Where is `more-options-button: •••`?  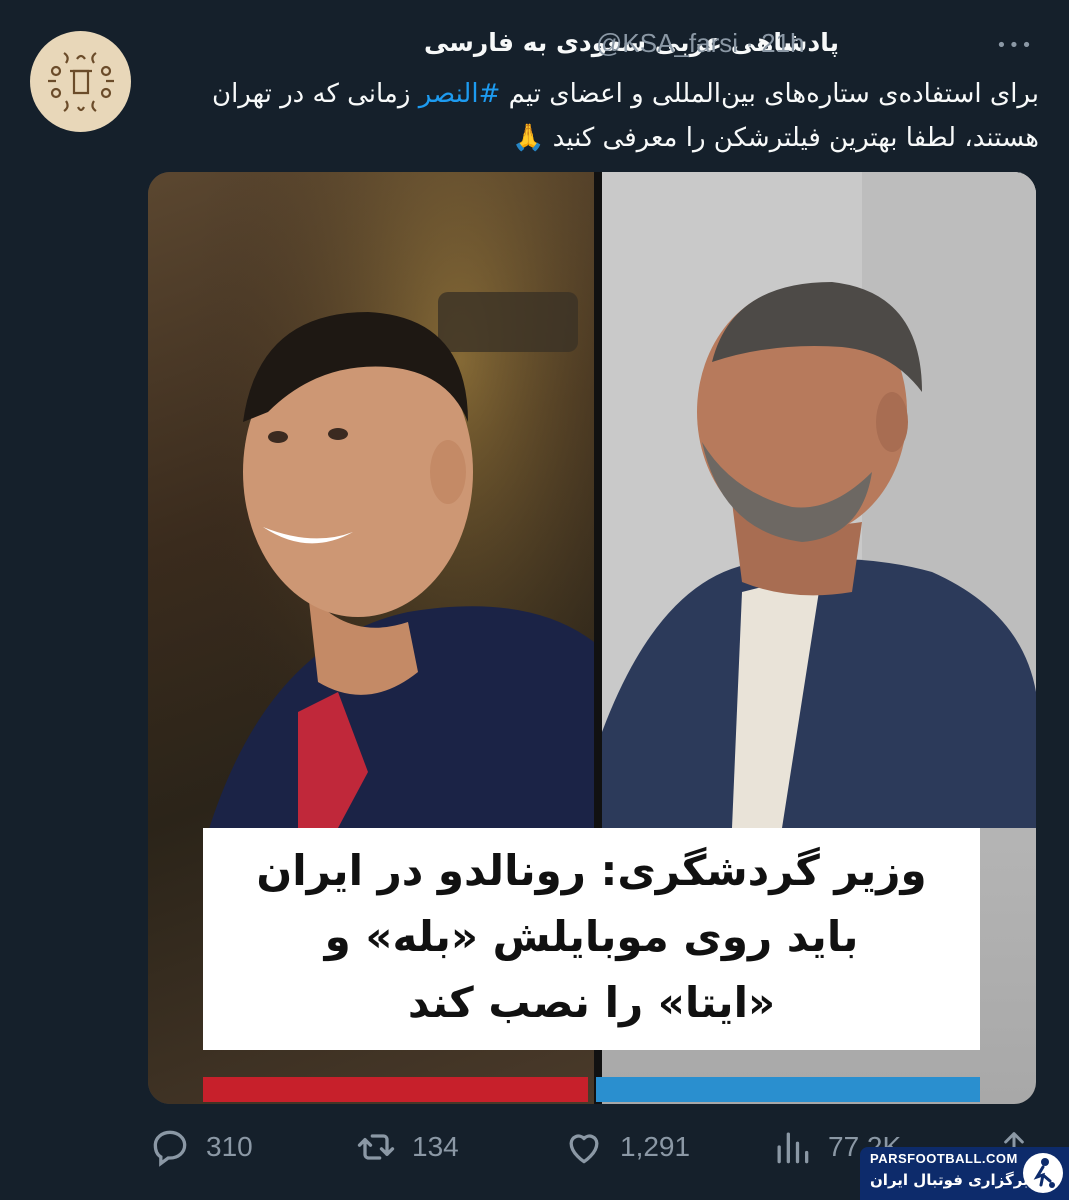
more-options-button: ••• is located at coordinates (1015, 45).